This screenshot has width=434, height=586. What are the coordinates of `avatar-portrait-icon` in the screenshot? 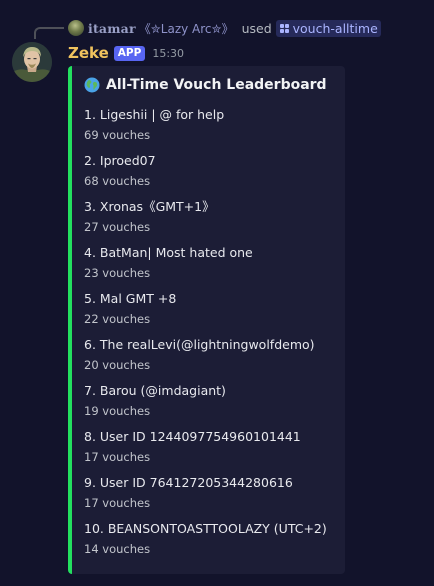 It's located at (32, 62).